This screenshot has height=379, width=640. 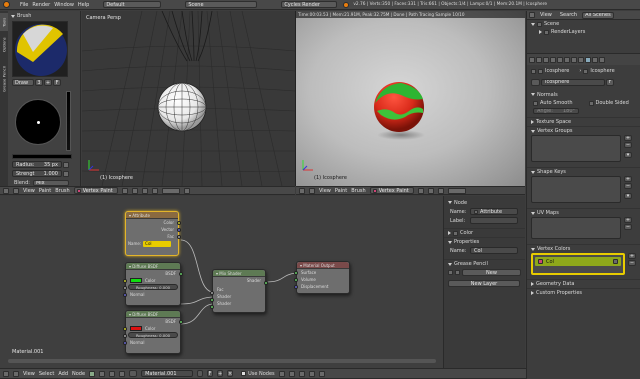 What do you see at coordinates (484, 202) in the screenshot?
I see `node-panel-header: Node` at bounding box center [484, 202].